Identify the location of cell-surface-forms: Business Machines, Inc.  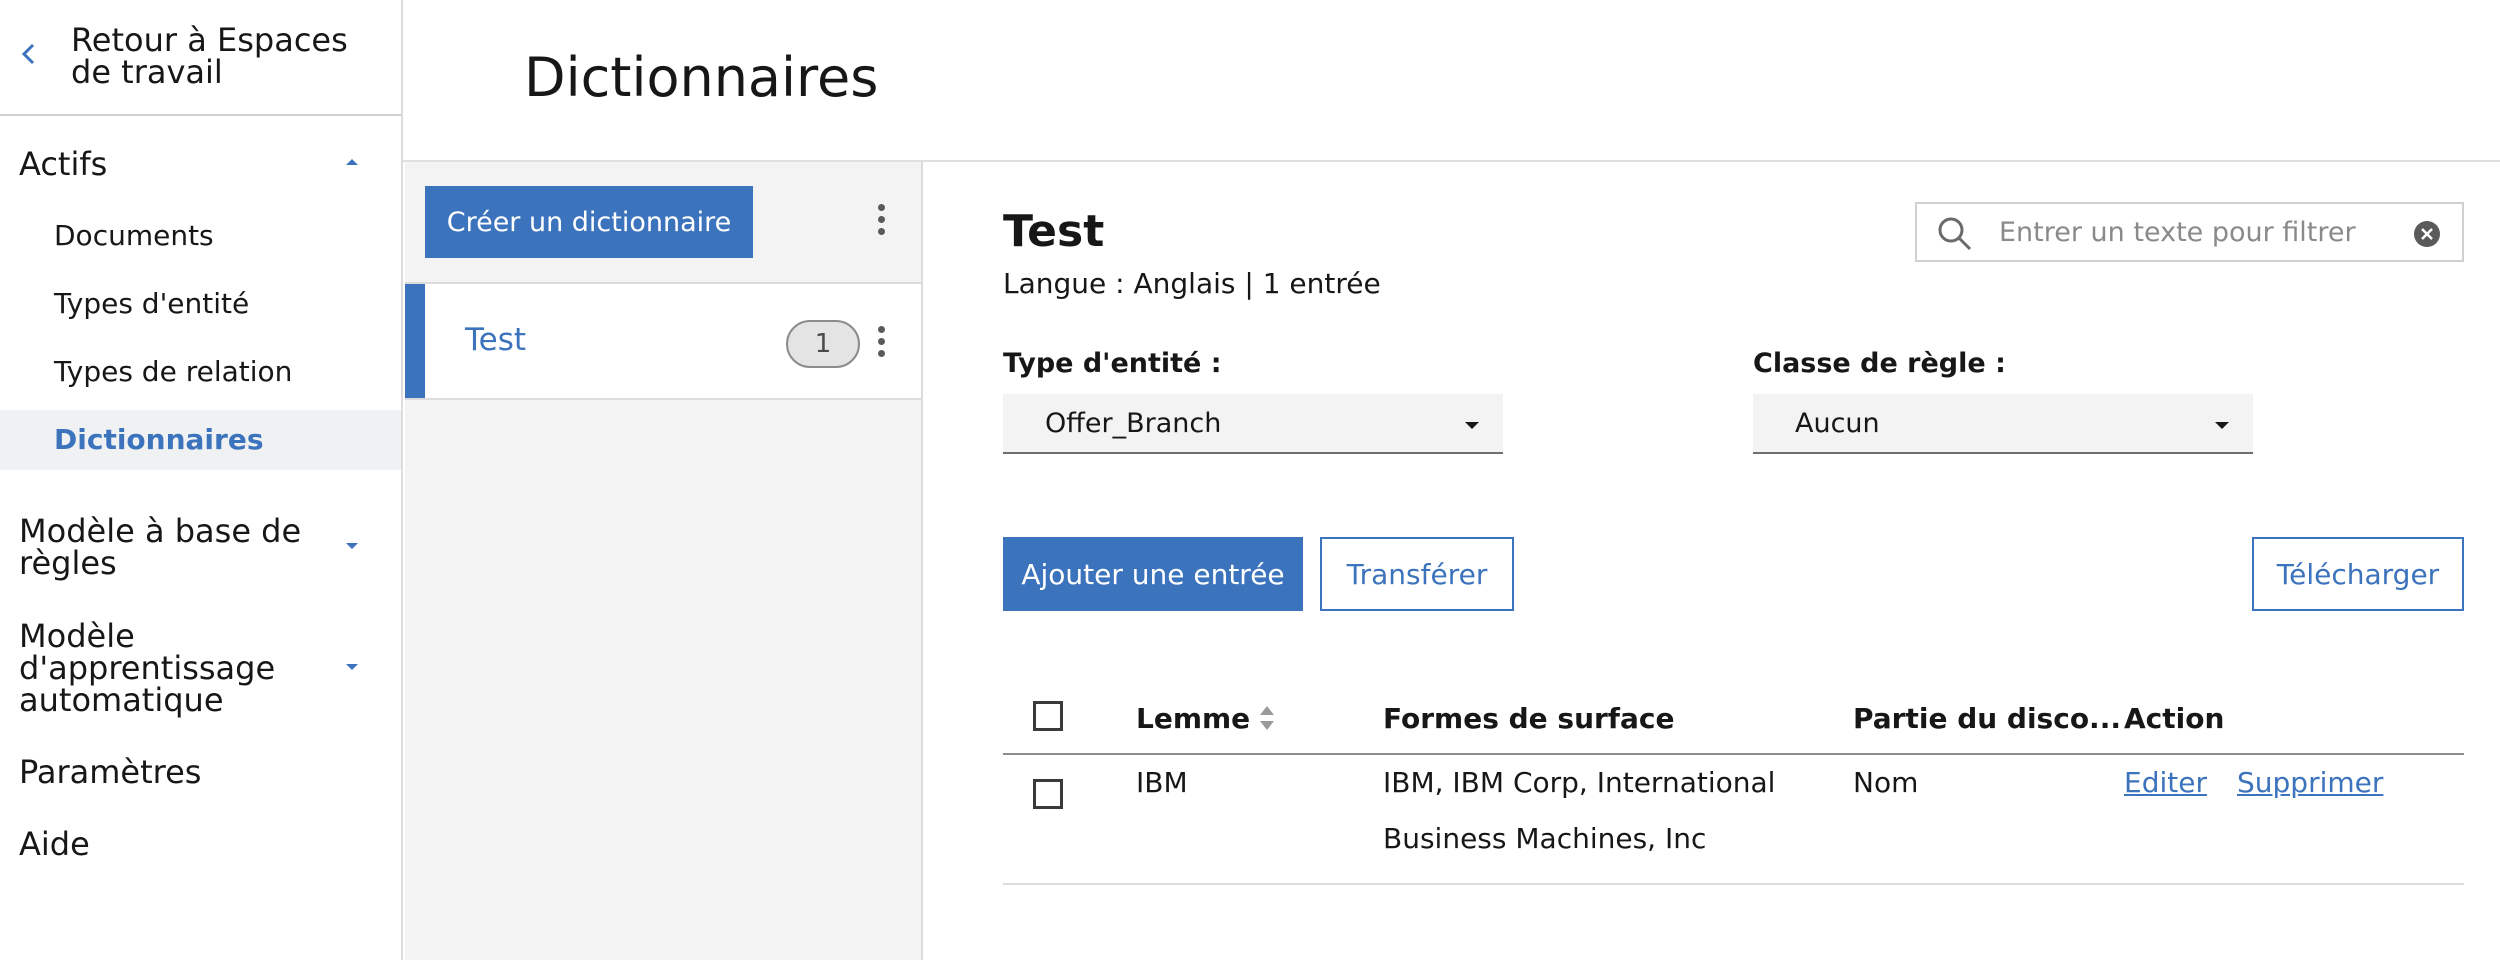
(1545, 838).